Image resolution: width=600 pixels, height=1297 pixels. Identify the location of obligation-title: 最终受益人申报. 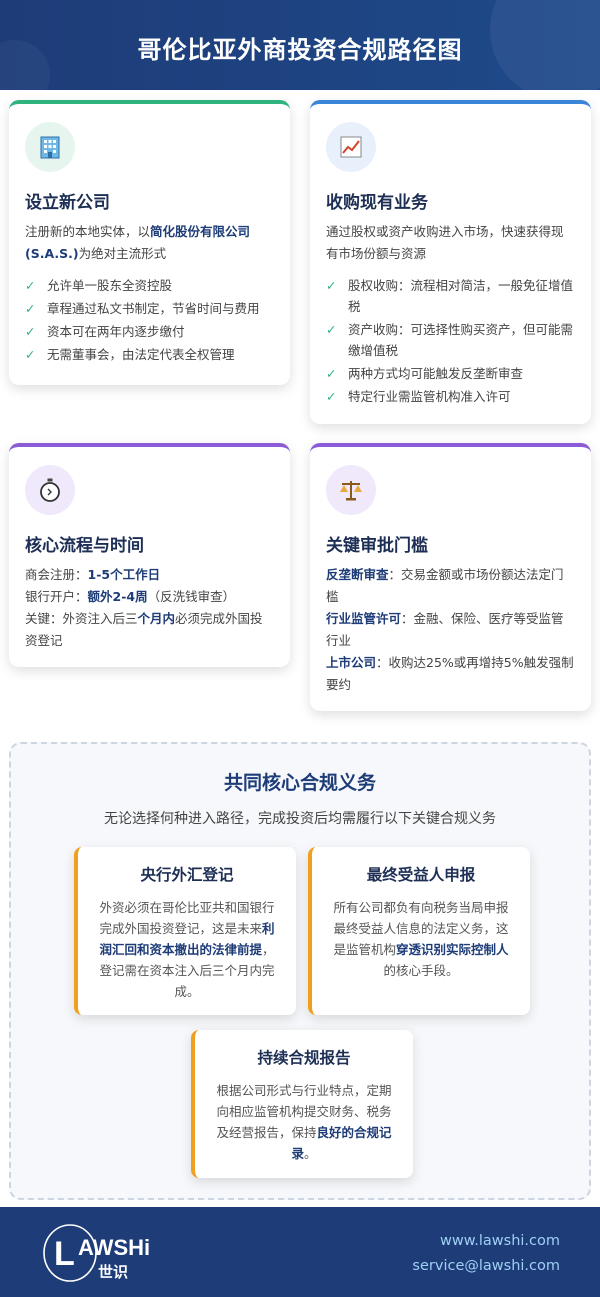
(421, 875).